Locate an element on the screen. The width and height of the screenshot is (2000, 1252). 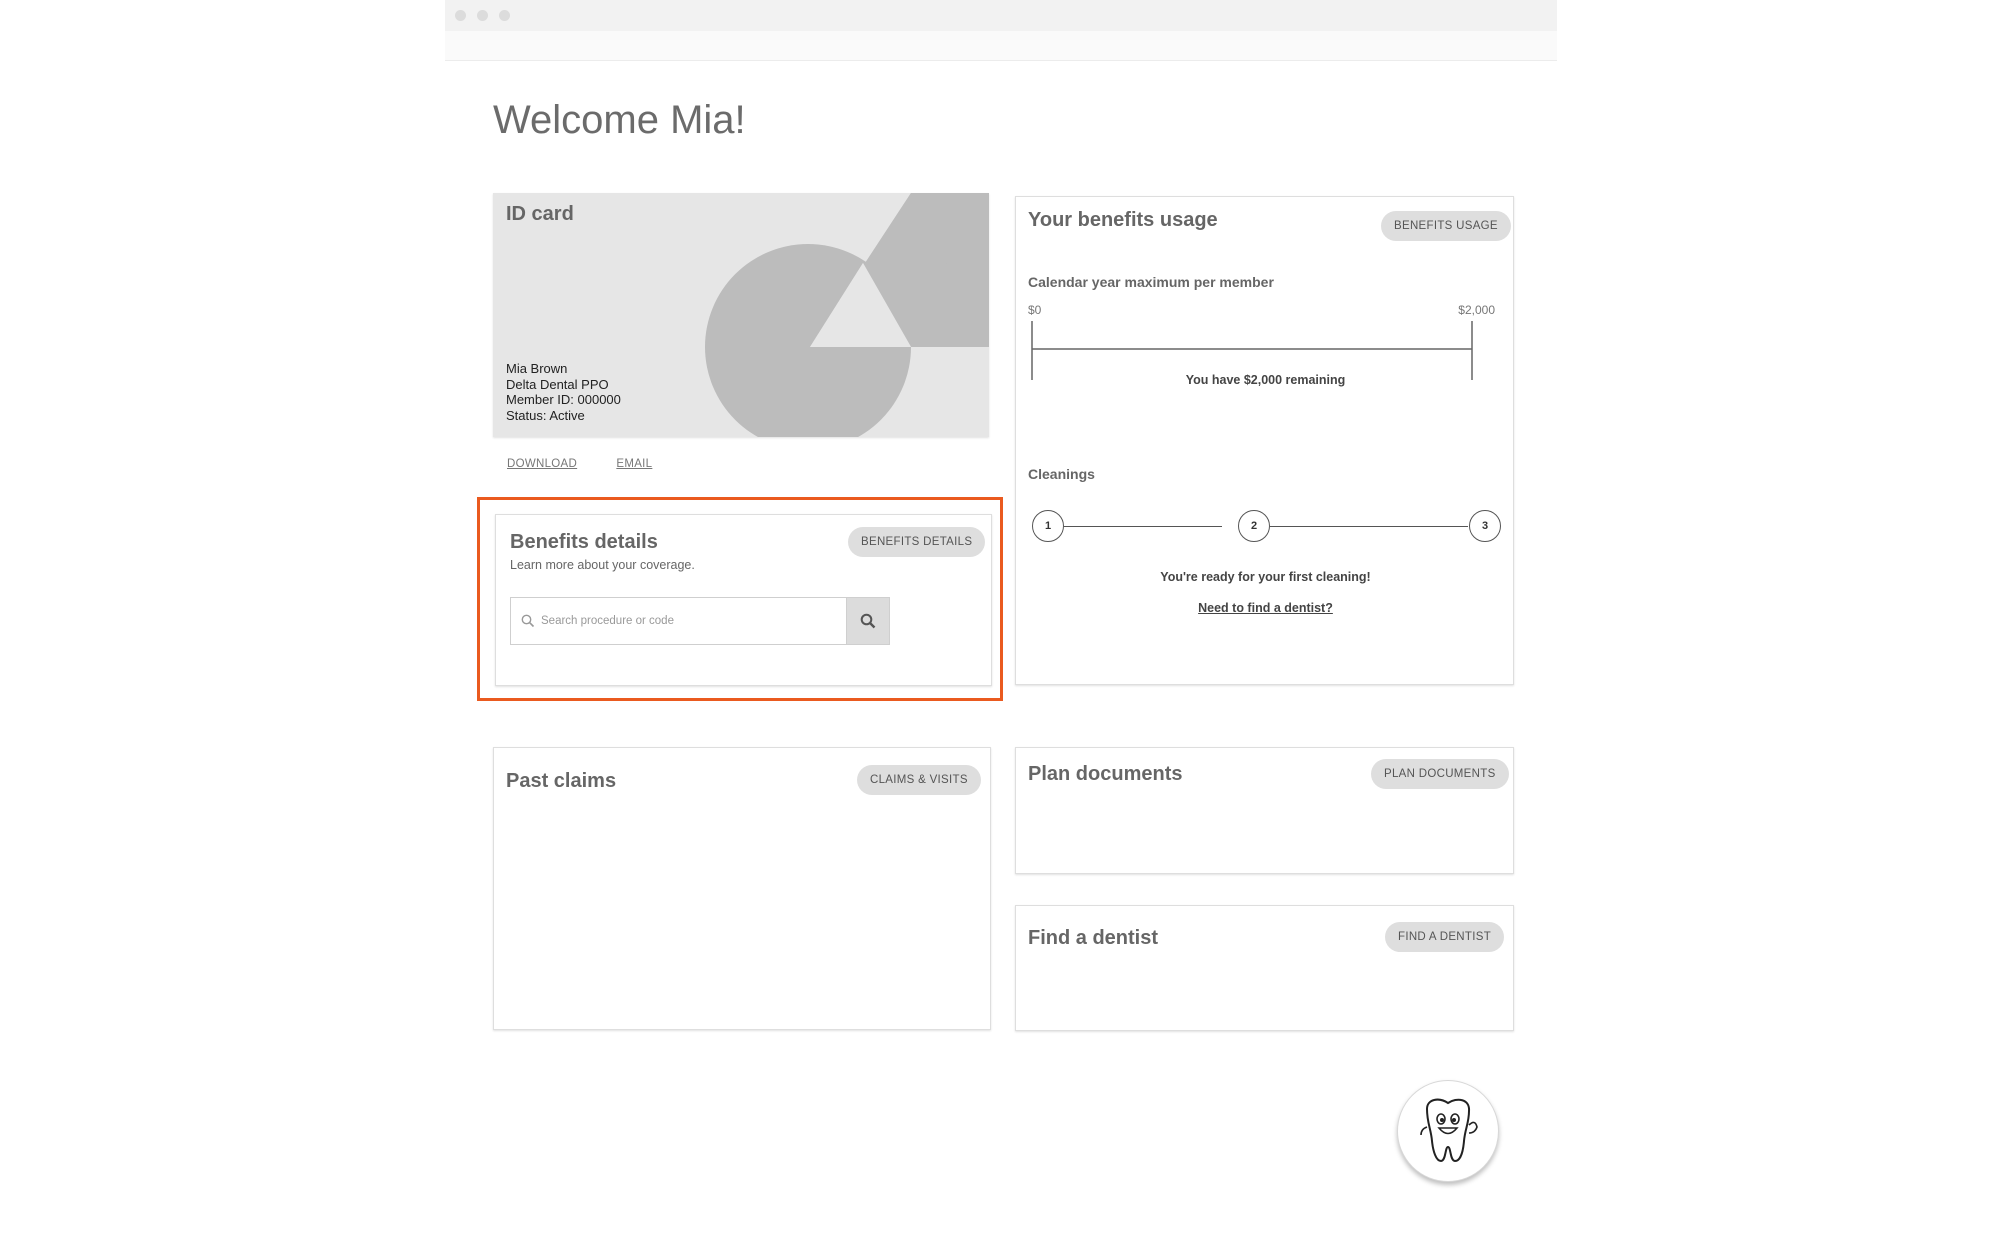
plan-documents-card: Plan documents PLAN DOCUMENTS is located at coordinates (1264, 810).